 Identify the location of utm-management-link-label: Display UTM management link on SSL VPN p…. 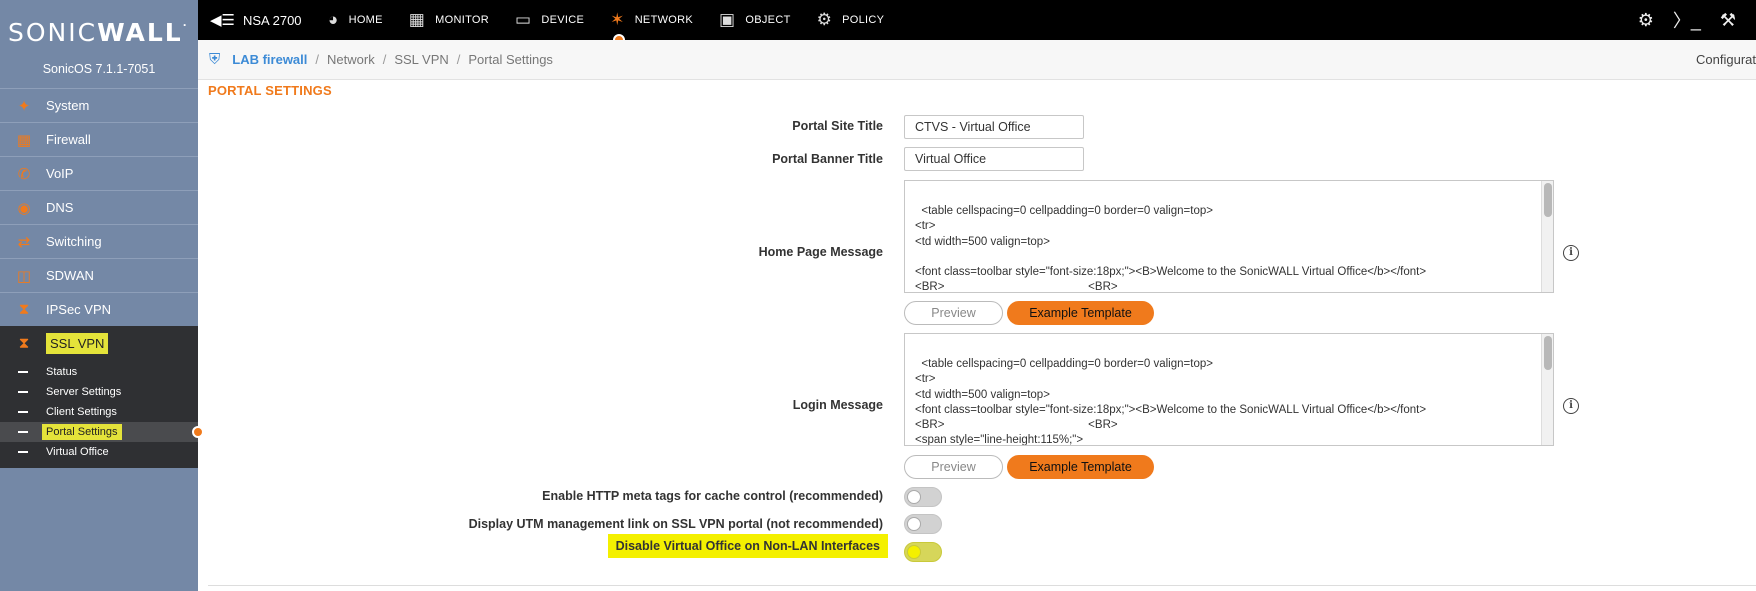
(675, 524).